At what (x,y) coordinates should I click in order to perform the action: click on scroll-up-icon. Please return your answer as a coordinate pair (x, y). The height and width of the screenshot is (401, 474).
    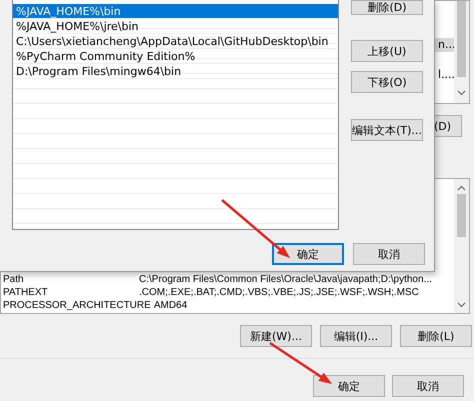
    Looking at the image, I should click on (461, 188).